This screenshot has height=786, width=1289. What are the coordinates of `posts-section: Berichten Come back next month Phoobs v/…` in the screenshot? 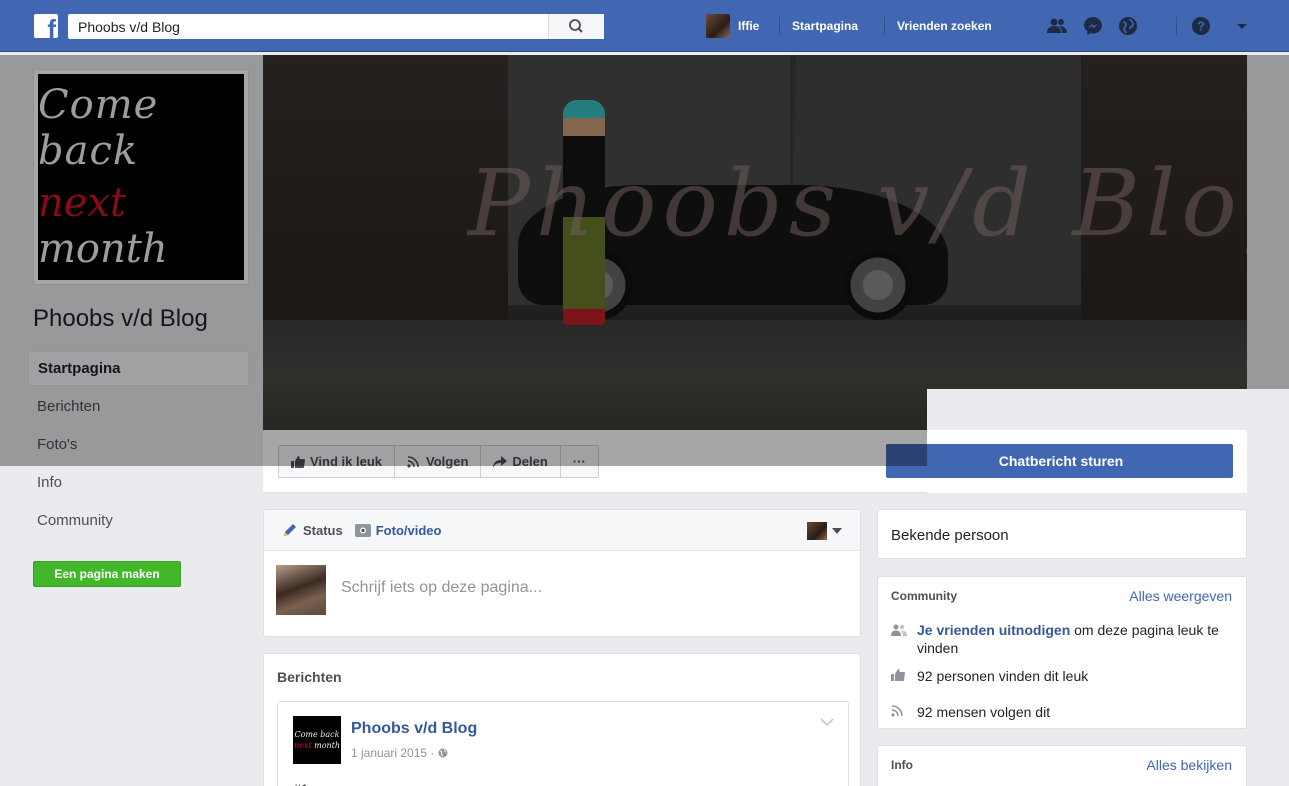 It's located at (562, 719).